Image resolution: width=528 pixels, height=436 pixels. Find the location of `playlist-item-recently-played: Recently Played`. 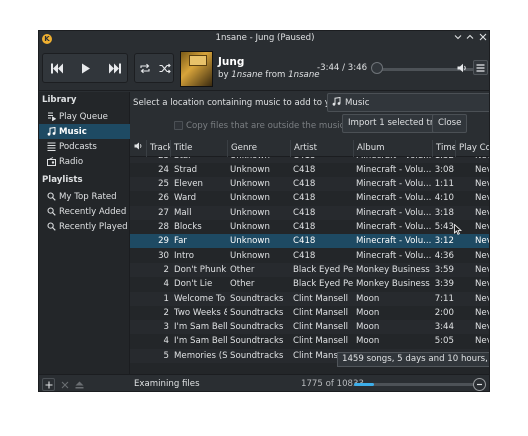

playlist-item-recently-played: Recently Played is located at coordinates (84, 226).